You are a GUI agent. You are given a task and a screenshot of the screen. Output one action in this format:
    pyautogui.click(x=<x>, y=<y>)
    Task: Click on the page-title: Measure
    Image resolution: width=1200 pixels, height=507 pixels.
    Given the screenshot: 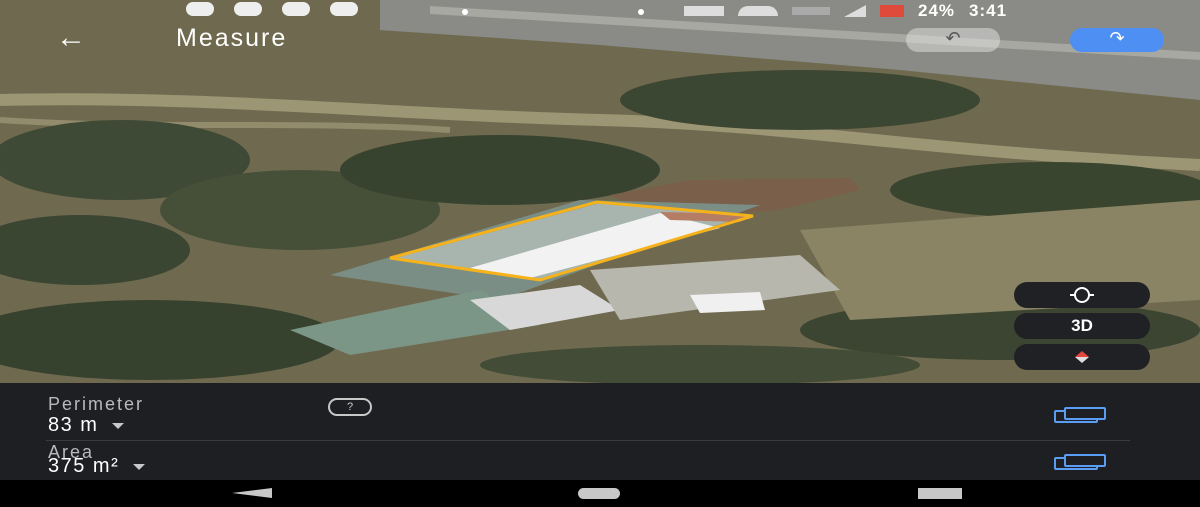 What is the action you would take?
    pyautogui.click(x=232, y=38)
    